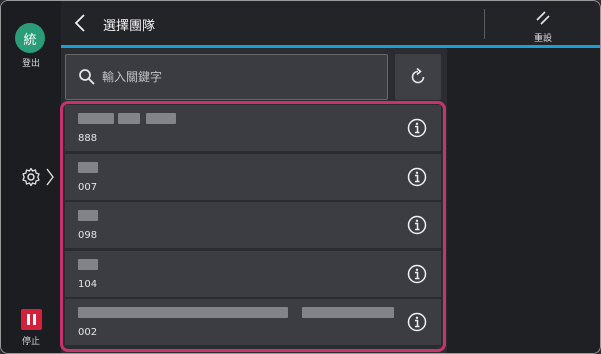 This screenshot has height=354, width=601. Describe the element at coordinates (88, 138) in the screenshot. I see `team-code: 888` at that location.